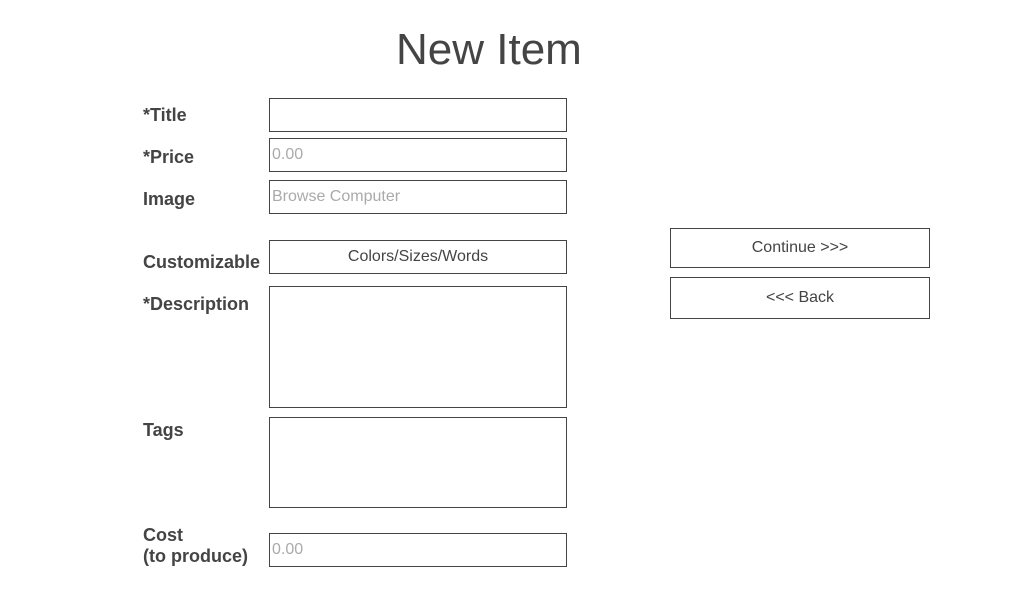  What do you see at coordinates (336, 196) in the screenshot?
I see `browse-computer-text: Browse Computer` at bounding box center [336, 196].